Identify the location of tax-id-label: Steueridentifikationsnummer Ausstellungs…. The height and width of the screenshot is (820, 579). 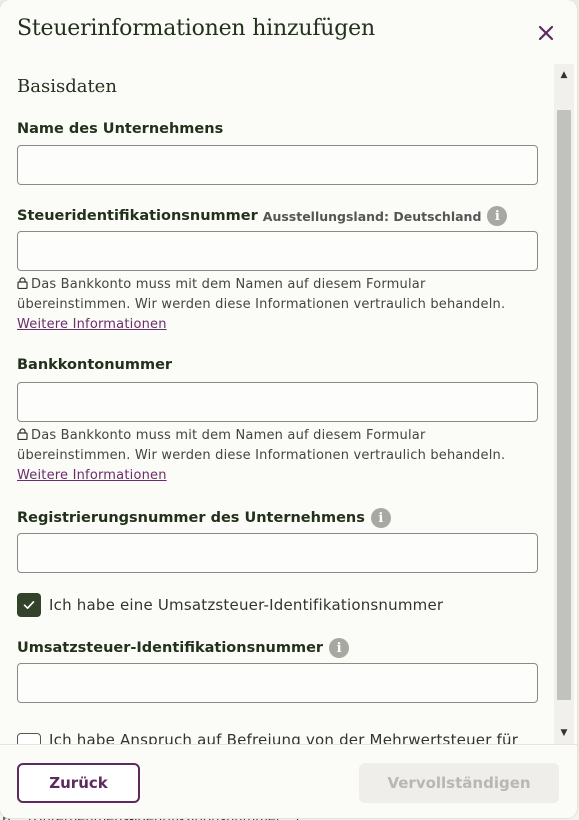
(262, 216).